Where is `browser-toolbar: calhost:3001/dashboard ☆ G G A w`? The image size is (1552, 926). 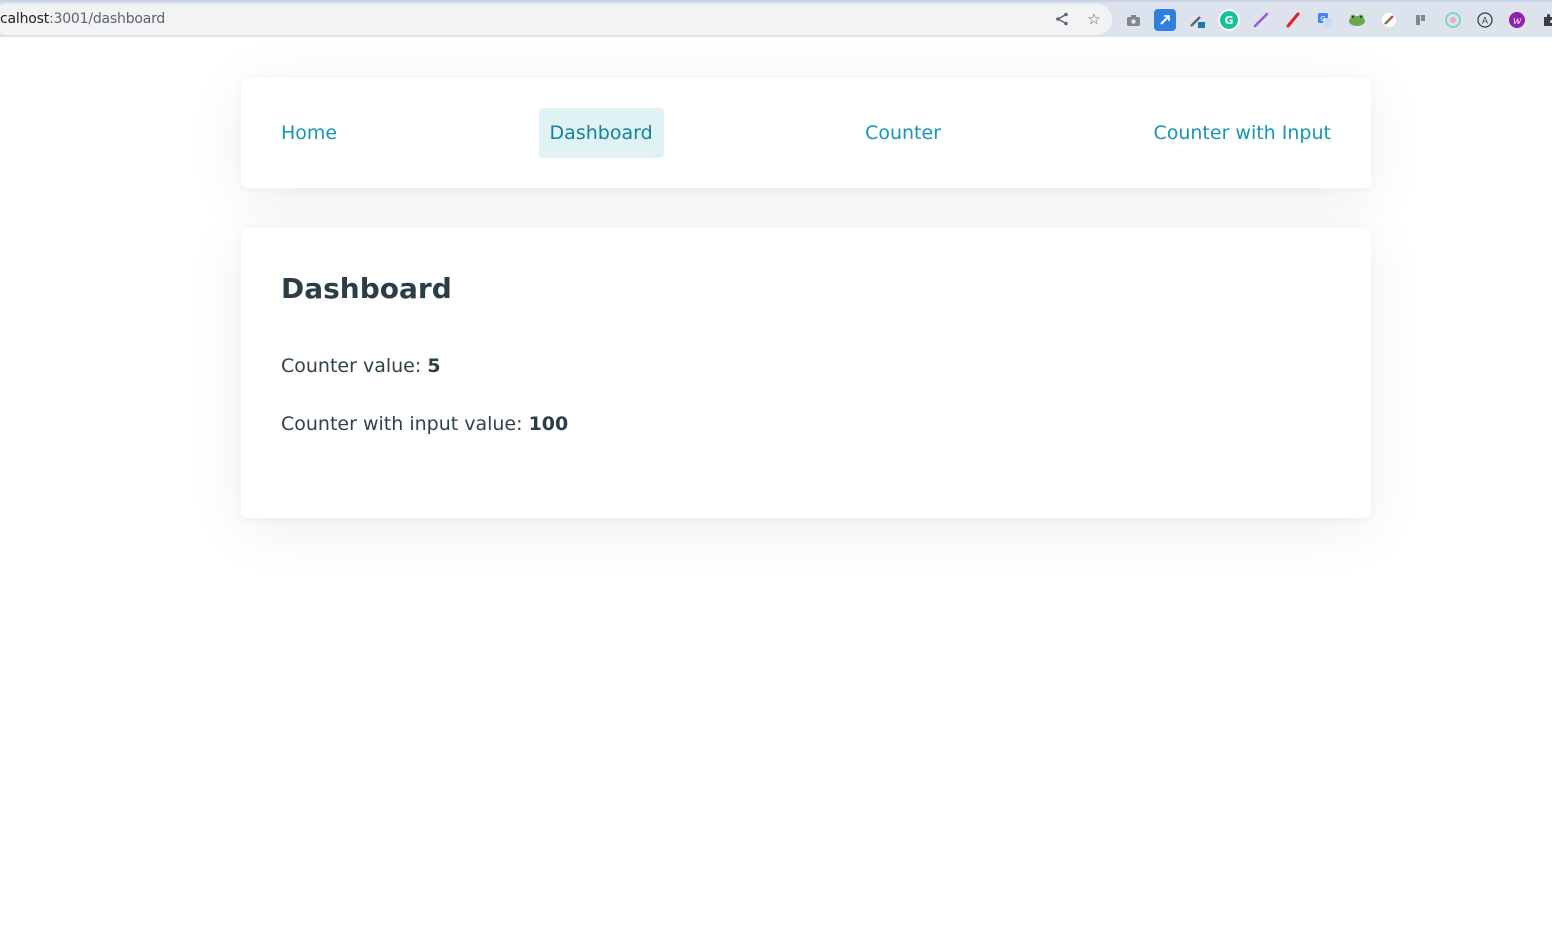
browser-toolbar: calhost:3001/dashboard ☆ G G A w is located at coordinates (776, 18).